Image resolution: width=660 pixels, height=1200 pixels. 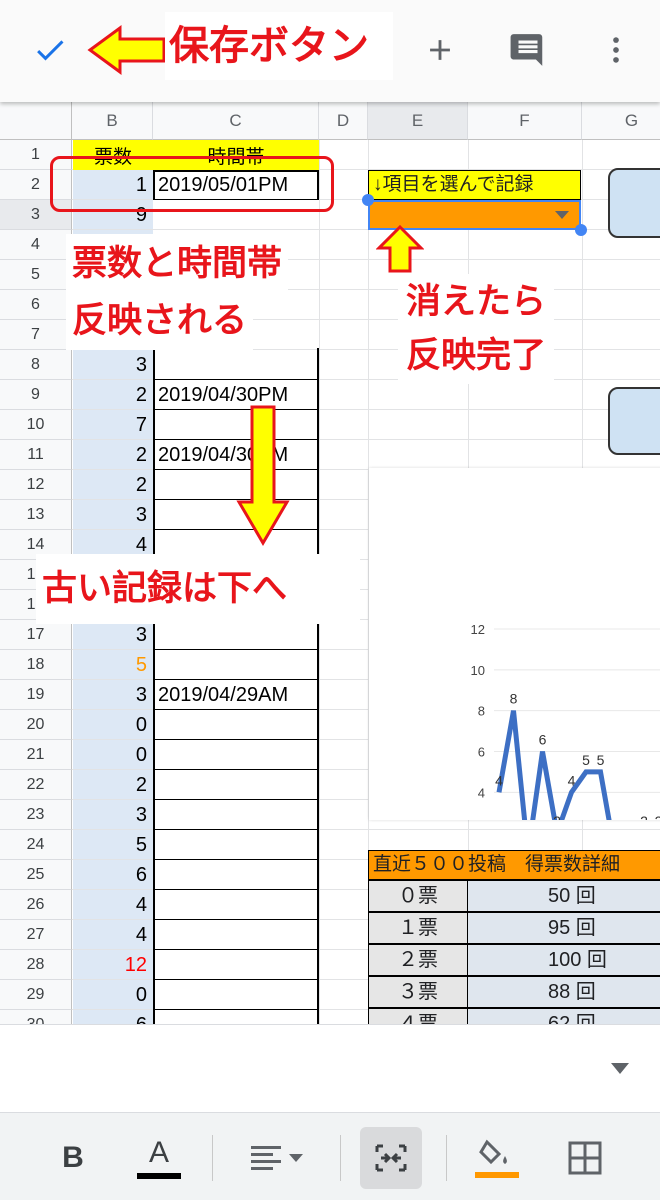 I want to click on row-header: 7, so click(x=36, y=335).